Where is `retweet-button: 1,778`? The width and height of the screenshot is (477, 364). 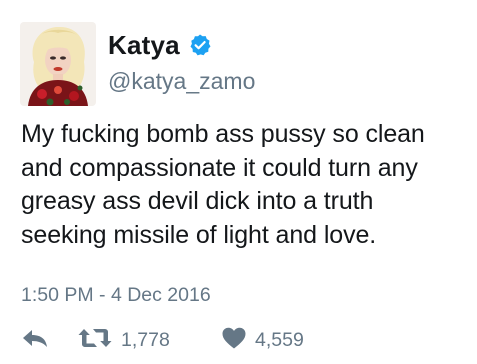
retweet-button: 1,778 is located at coordinates (123, 340).